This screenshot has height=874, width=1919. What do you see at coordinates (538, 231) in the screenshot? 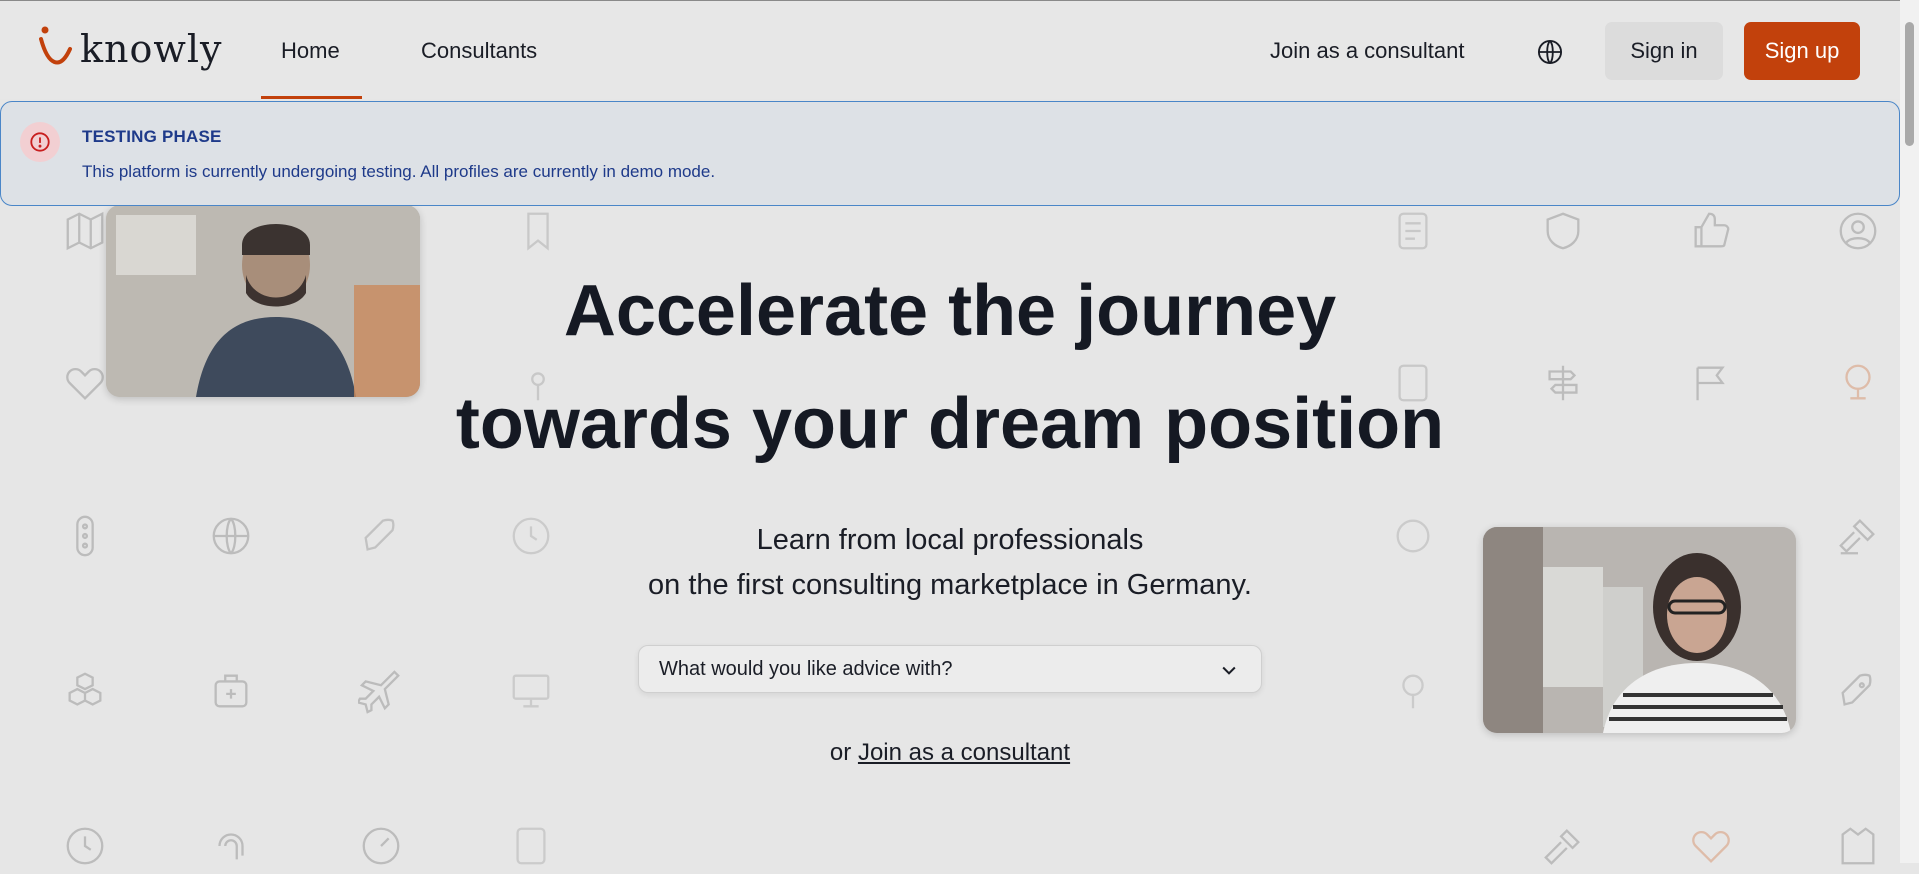
I see `bookmark-icon` at bounding box center [538, 231].